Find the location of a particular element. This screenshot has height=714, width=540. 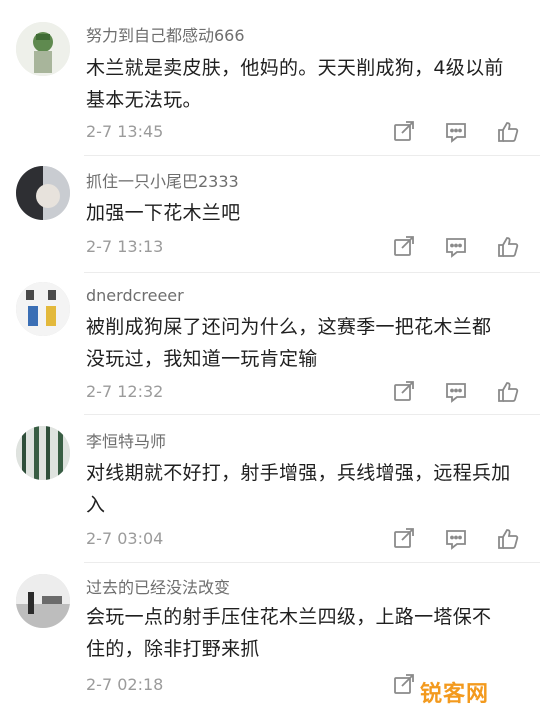

comment-text-line: 对线期就不好打，射手增强，兵线增强，远程兵加 is located at coordinates (298, 473).